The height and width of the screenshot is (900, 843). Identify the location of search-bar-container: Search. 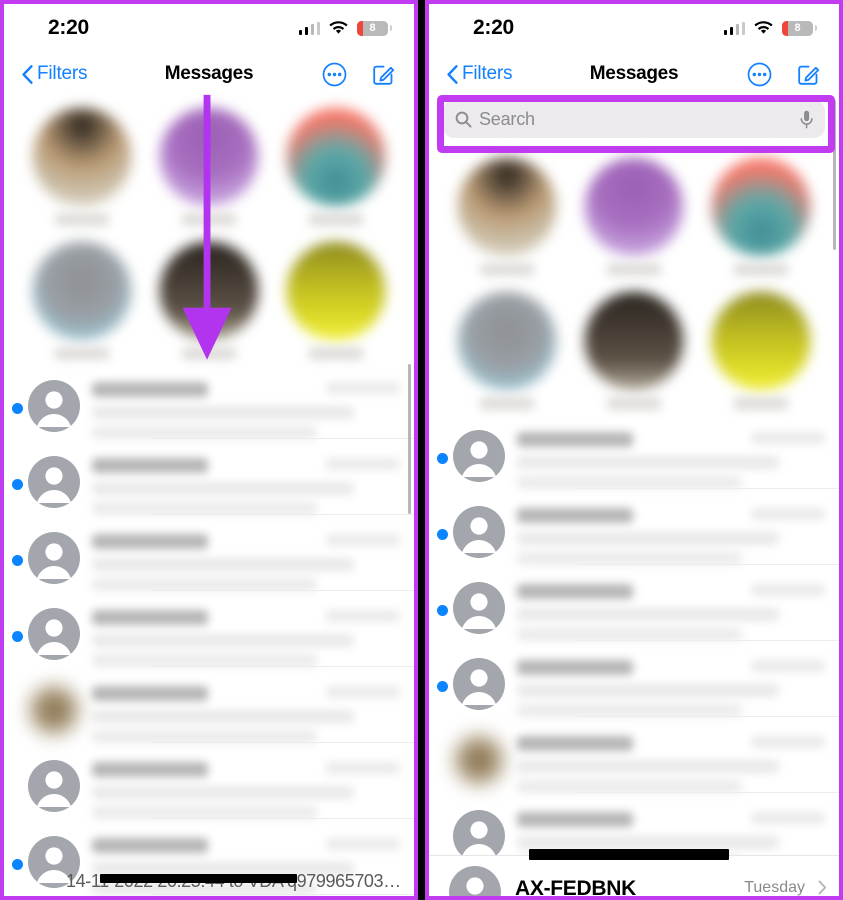
(634, 121).